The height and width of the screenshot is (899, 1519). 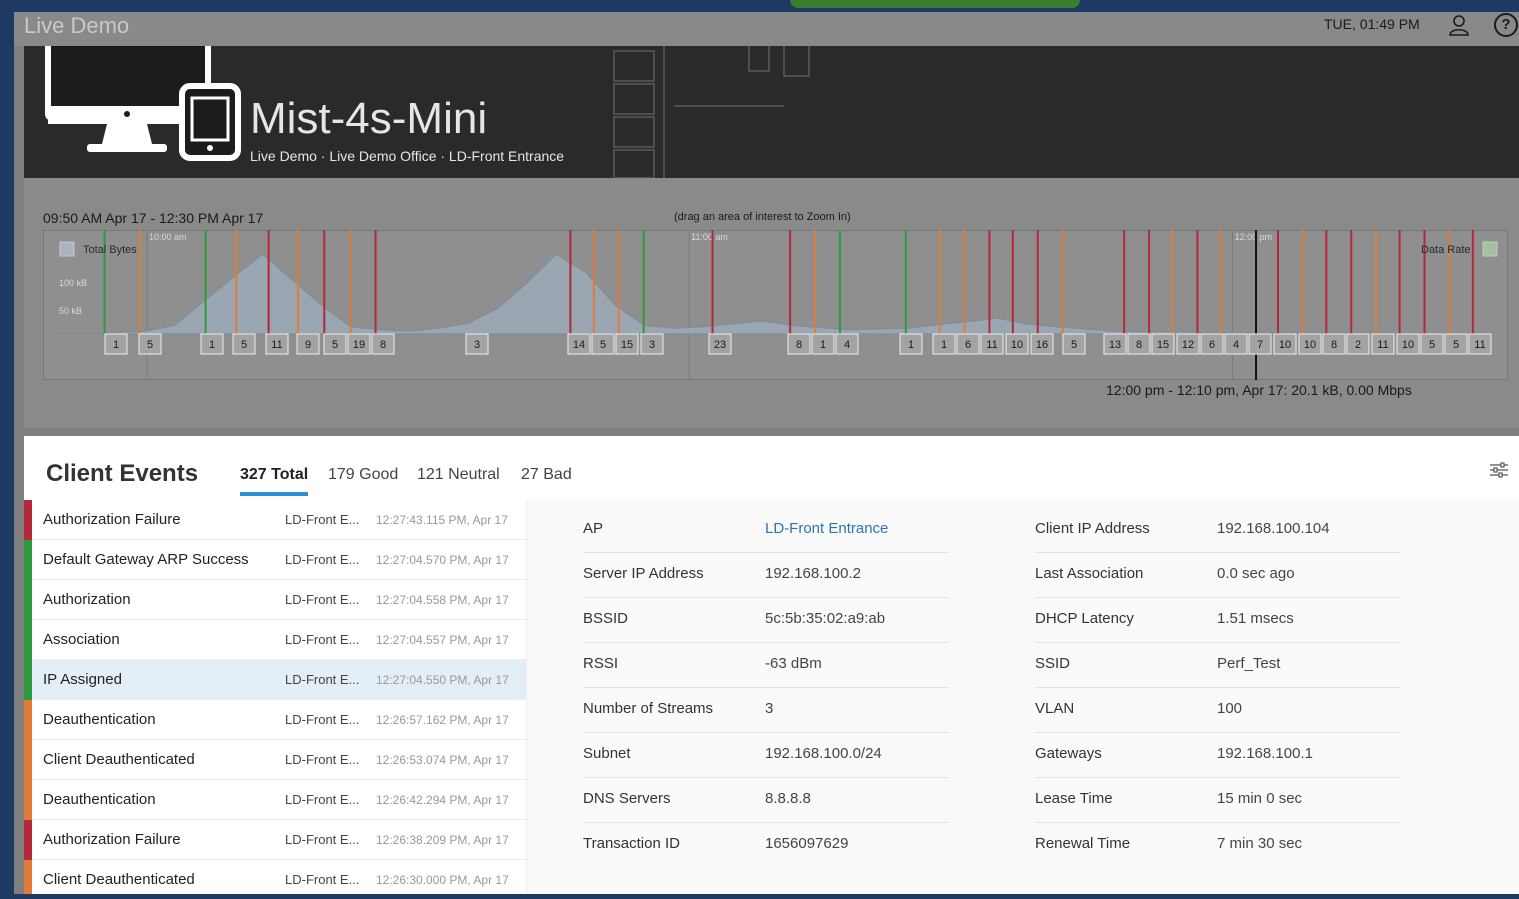 What do you see at coordinates (458, 479) in the screenshot?
I see `tab-neutral: 121 Neutral` at bounding box center [458, 479].